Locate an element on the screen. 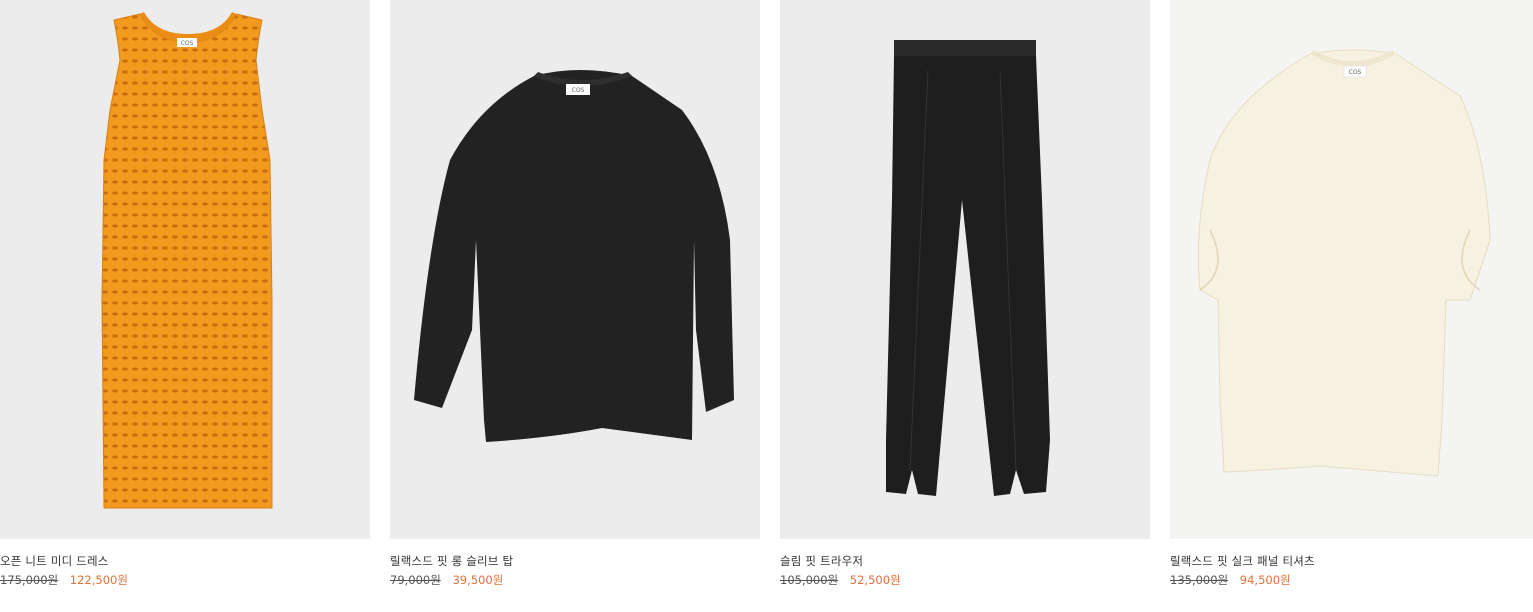 The image size is (1533, 612). product-price: 135,000원 94,500원 is located at coordinates (1230, 580).